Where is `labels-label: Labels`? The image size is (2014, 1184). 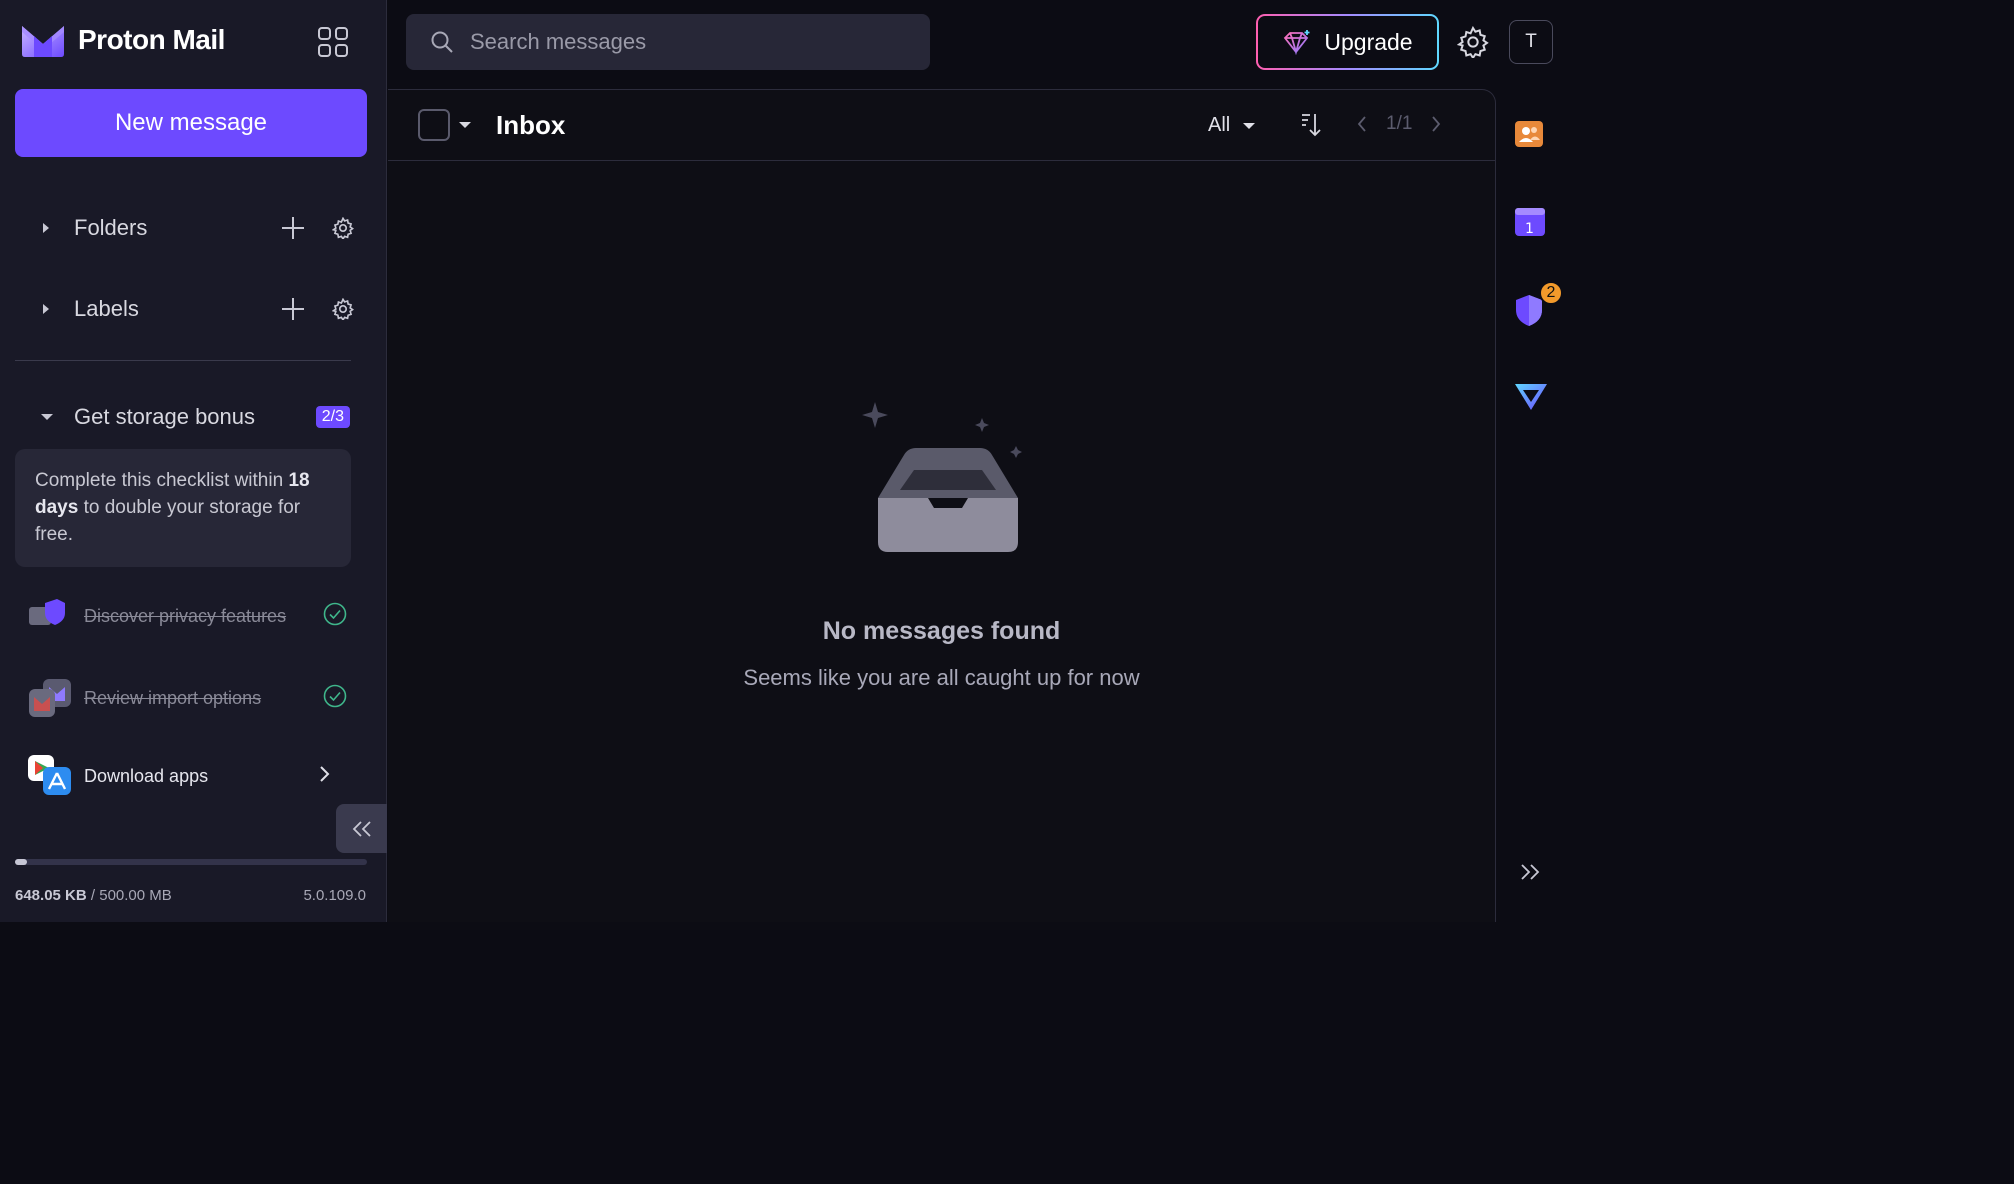
labels-label: Labels is located at coordinates (106, 308).